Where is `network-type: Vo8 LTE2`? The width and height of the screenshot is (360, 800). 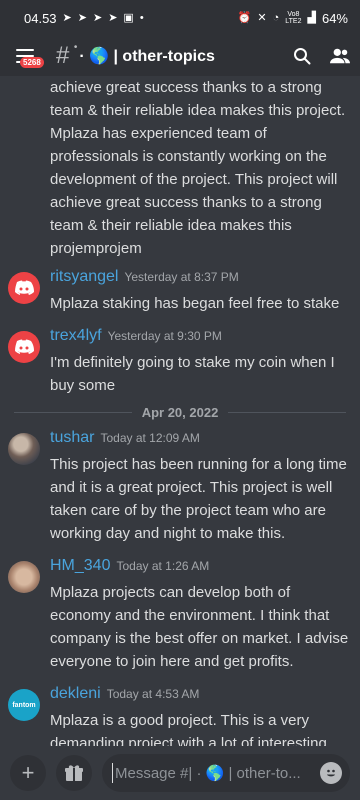 network-type: Vo8 LTE2 is located at coordinates (293, 18).